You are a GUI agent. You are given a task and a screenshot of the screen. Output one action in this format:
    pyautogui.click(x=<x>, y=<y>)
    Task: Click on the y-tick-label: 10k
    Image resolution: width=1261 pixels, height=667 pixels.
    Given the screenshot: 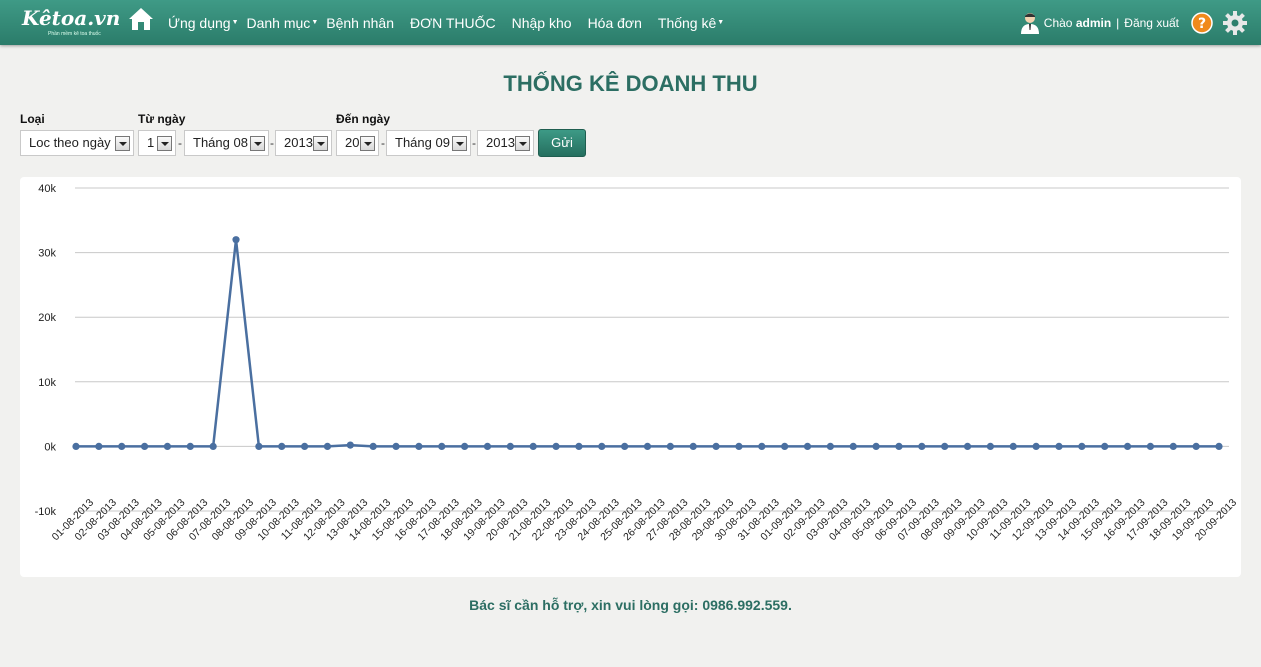 What is the action you would take?
    pyautogui.click(x=47, y=383)
    